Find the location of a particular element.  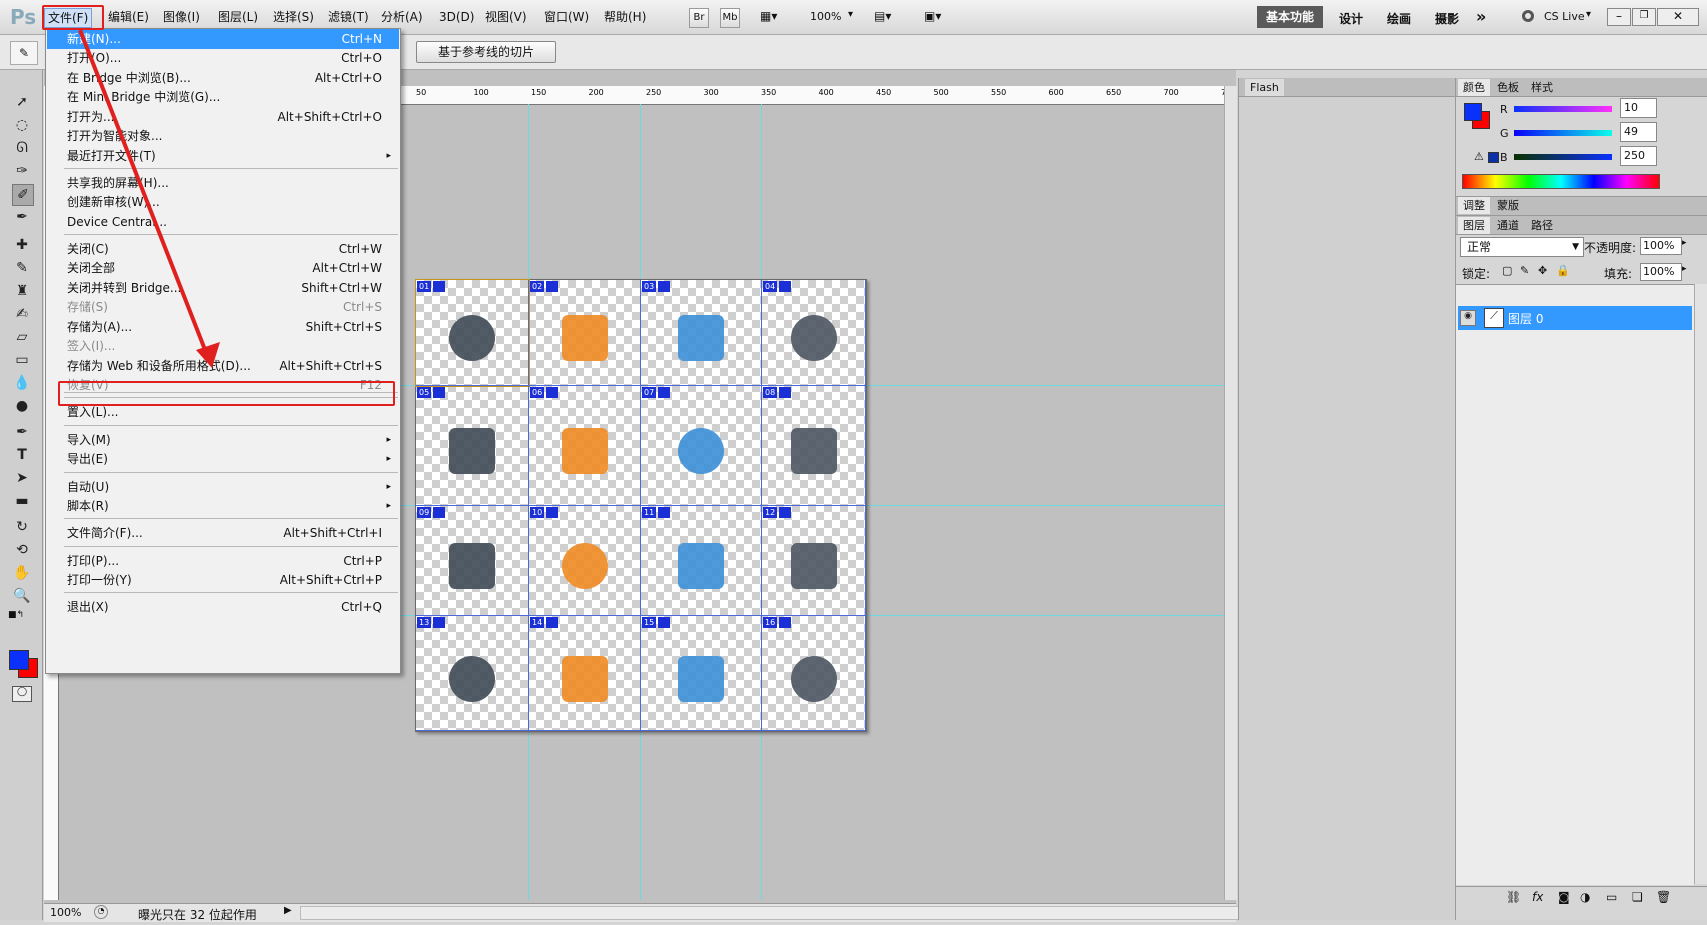

zoom-level: 100% is located at coordinates (825, 16).